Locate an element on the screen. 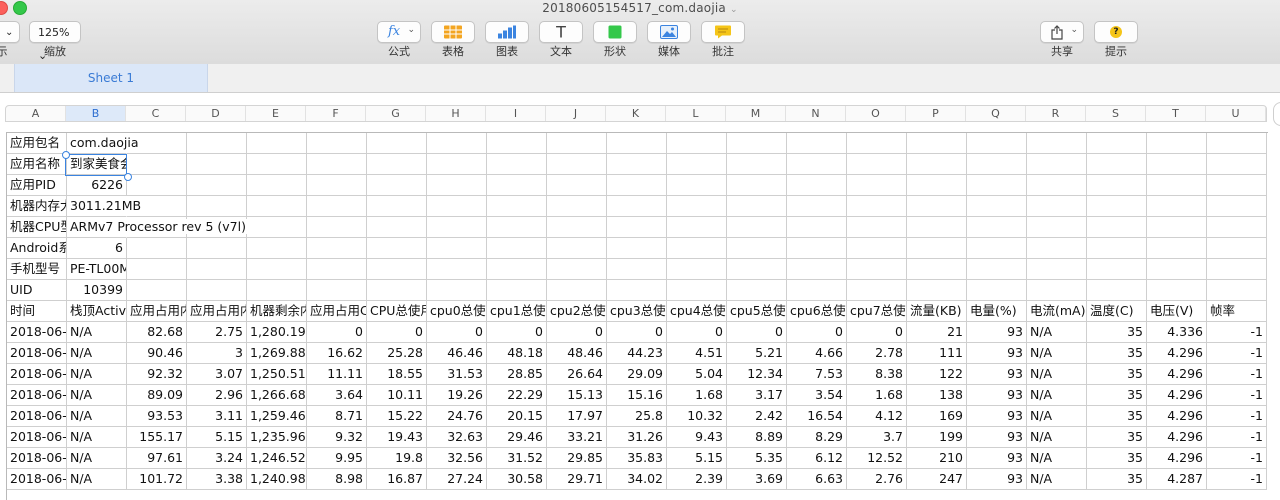 The height and width of the screenshot is (500, 1280). table-data-cell: 3.54 is located at coordinates (817, 395).